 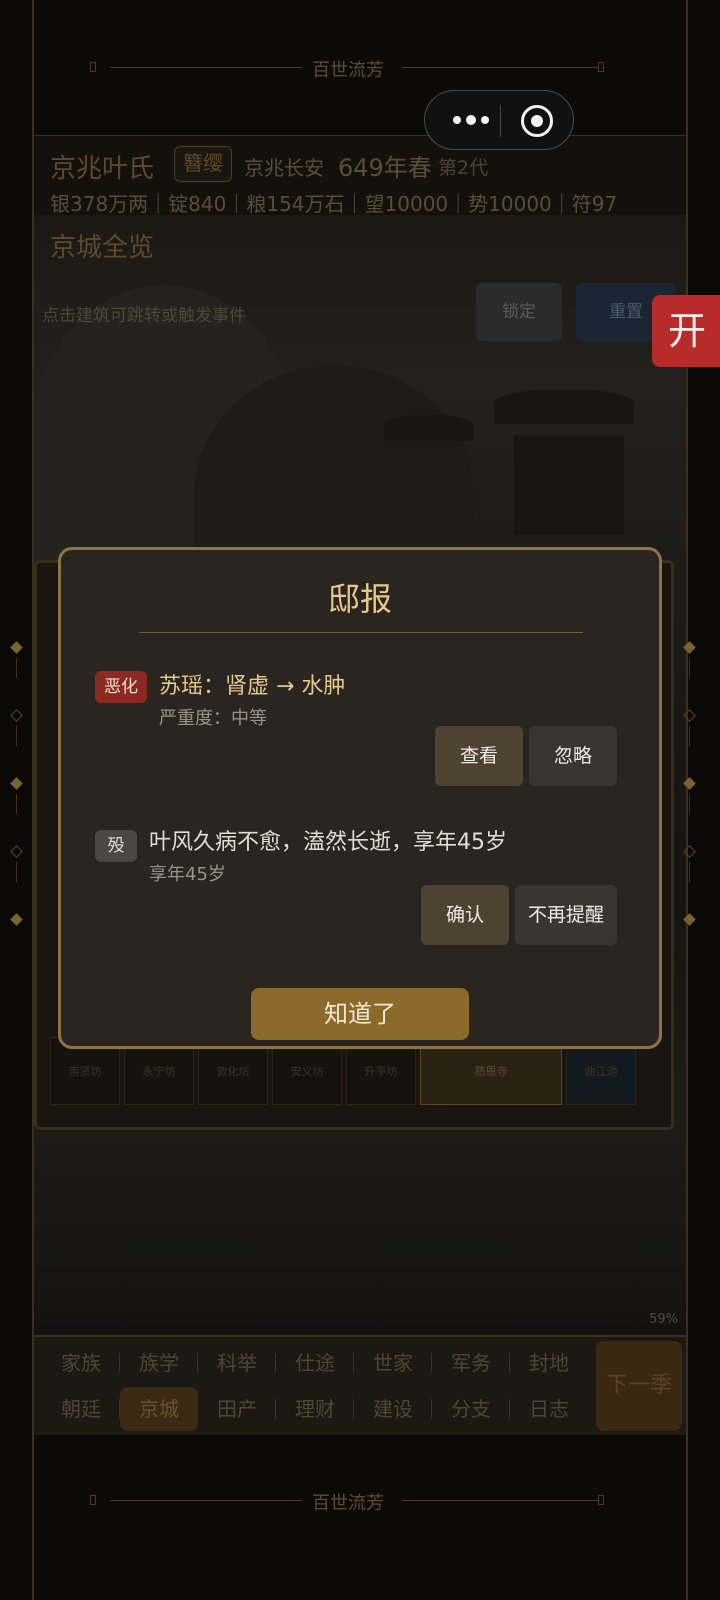 I want to click on nav-item-military: 军务, so click(x=471, y=1363).